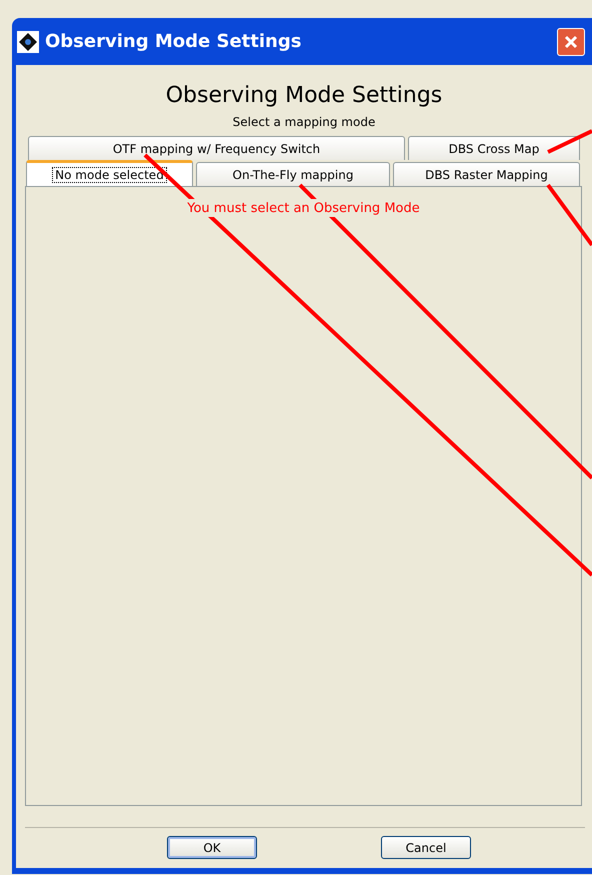 This screenshot has width=592, height=875. I want to click on tab: On-The-Fly mapping, so click(293, 174).